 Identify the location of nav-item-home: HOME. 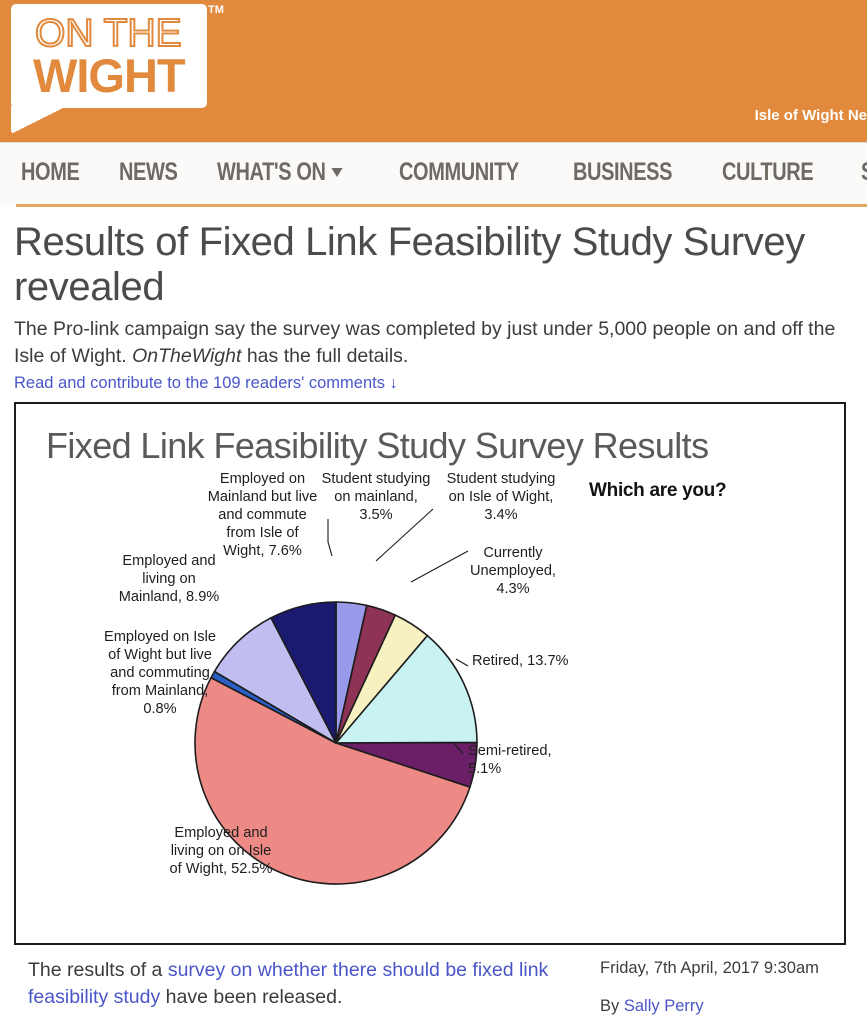
(50, 172).